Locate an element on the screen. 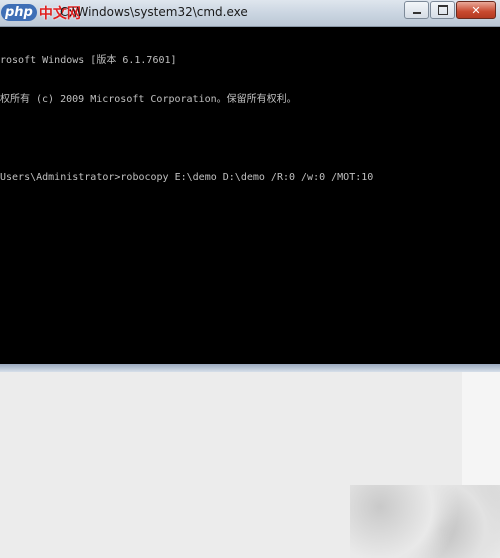 Image resolution: width=500 pixels, height=558 pixels. caption-buttons: ✕ is located at coordinates (450, 10).